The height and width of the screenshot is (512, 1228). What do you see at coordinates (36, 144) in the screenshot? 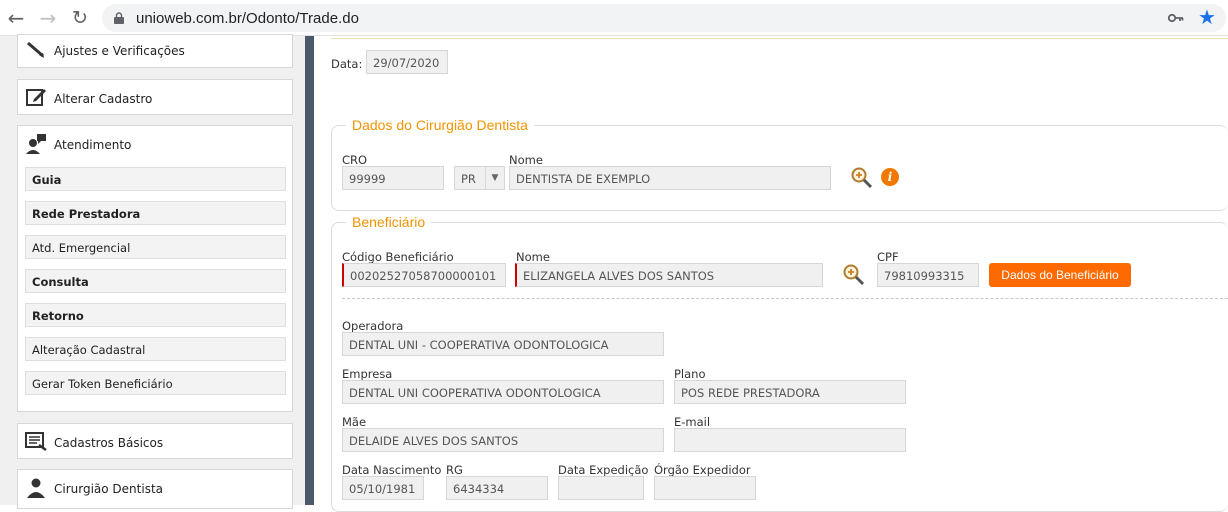
I see `user-chat-icon` at bounding box center [36, 144].